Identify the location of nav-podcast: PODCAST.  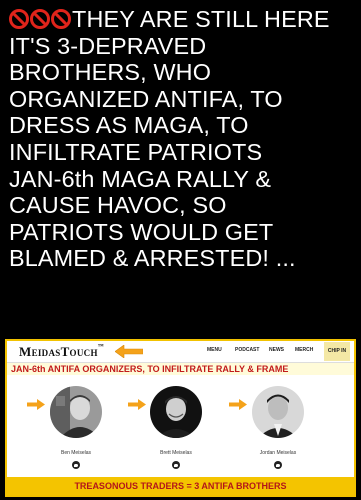
(247, 350).